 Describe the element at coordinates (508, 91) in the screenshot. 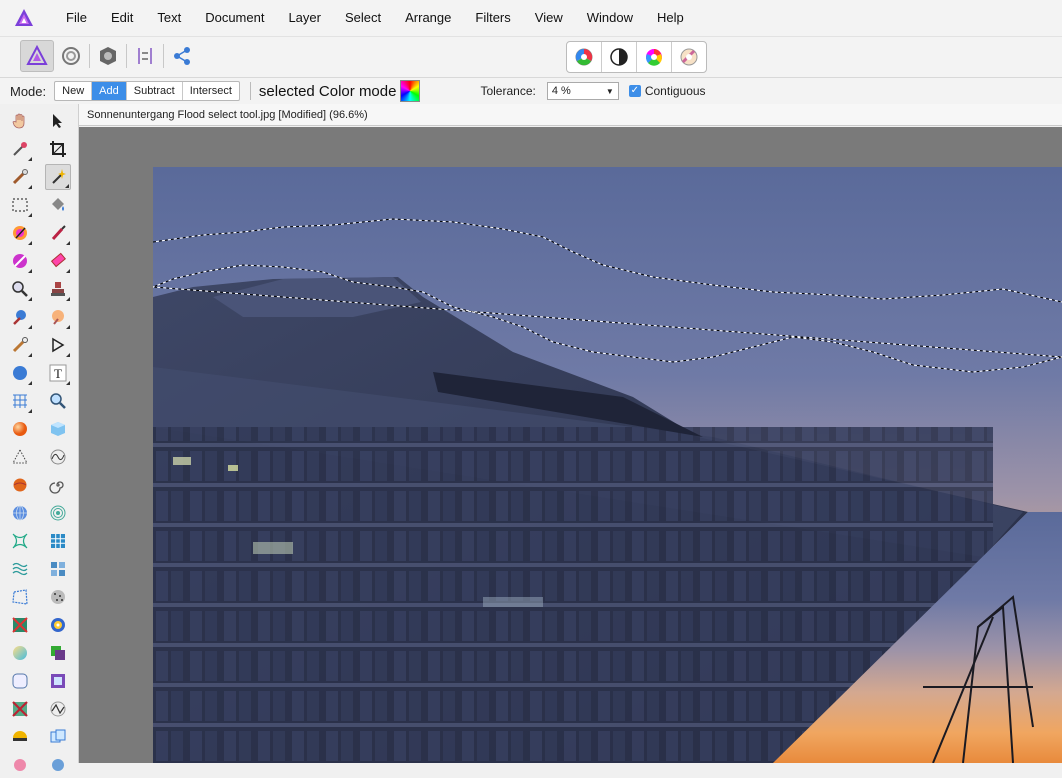

I see `tolerance-label: Tolerance:` at that location.